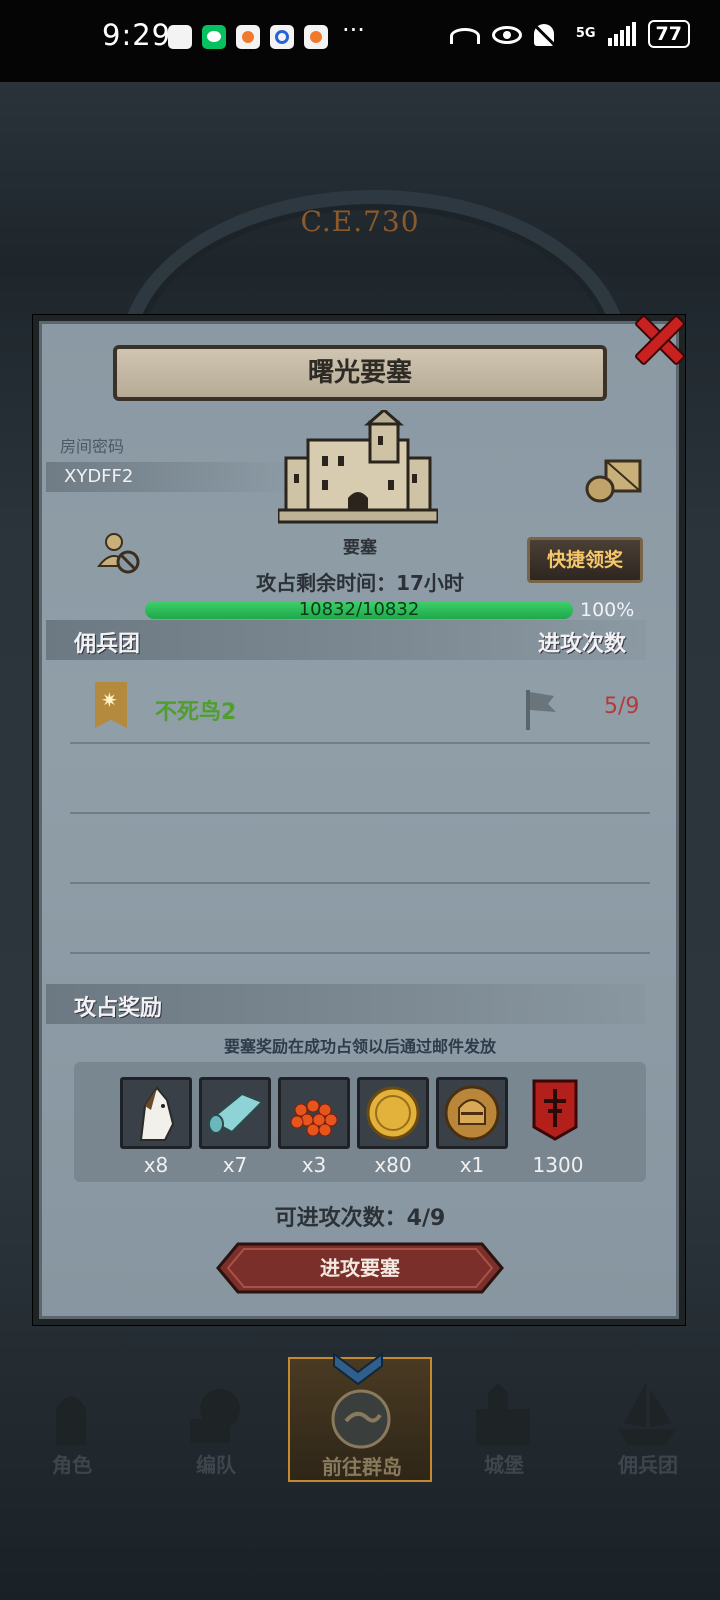 Image resolution: width=720 pixels, height=1600 pixels. Describe the element at coordinates (621, 34) in the screenshot. I see `signal-icon` at that location.